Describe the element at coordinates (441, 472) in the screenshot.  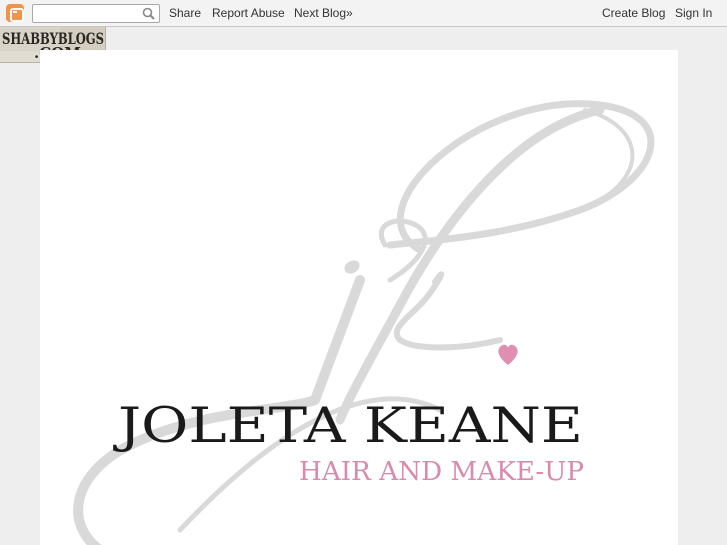
I see `blog-tagline: HAIR AND MAKE-UP` at that location.